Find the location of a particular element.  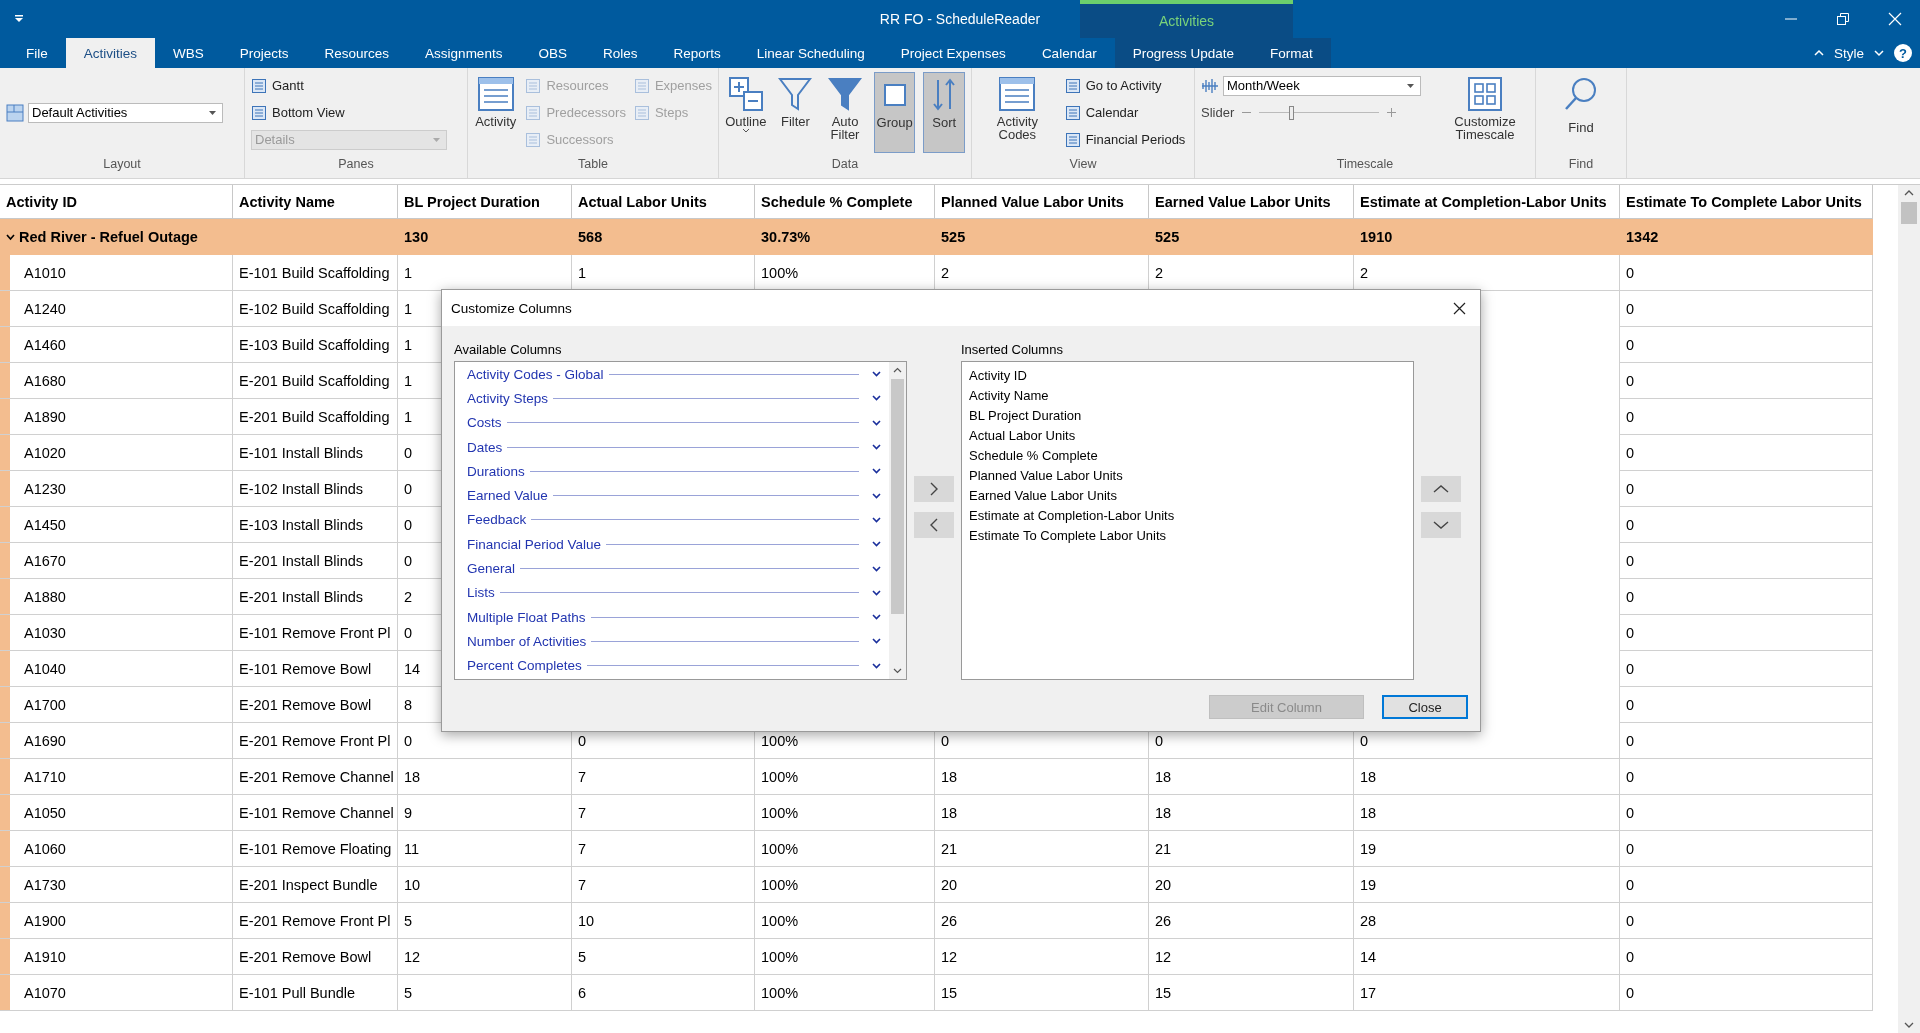

ribbon-tab: Calendar is located at coordinates (1069, 53).